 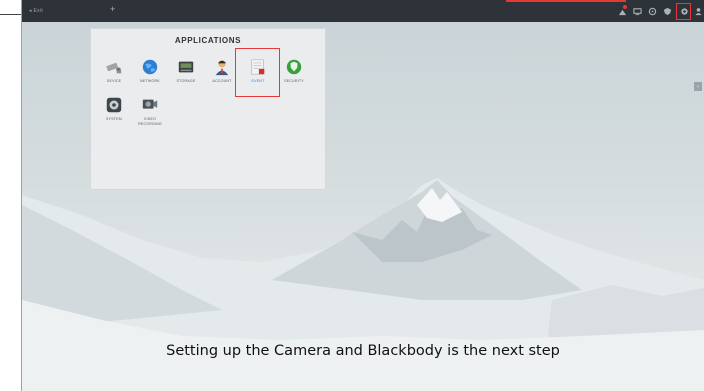 I want to click on app-storage: STORAGE, so click(x=186, y=71).